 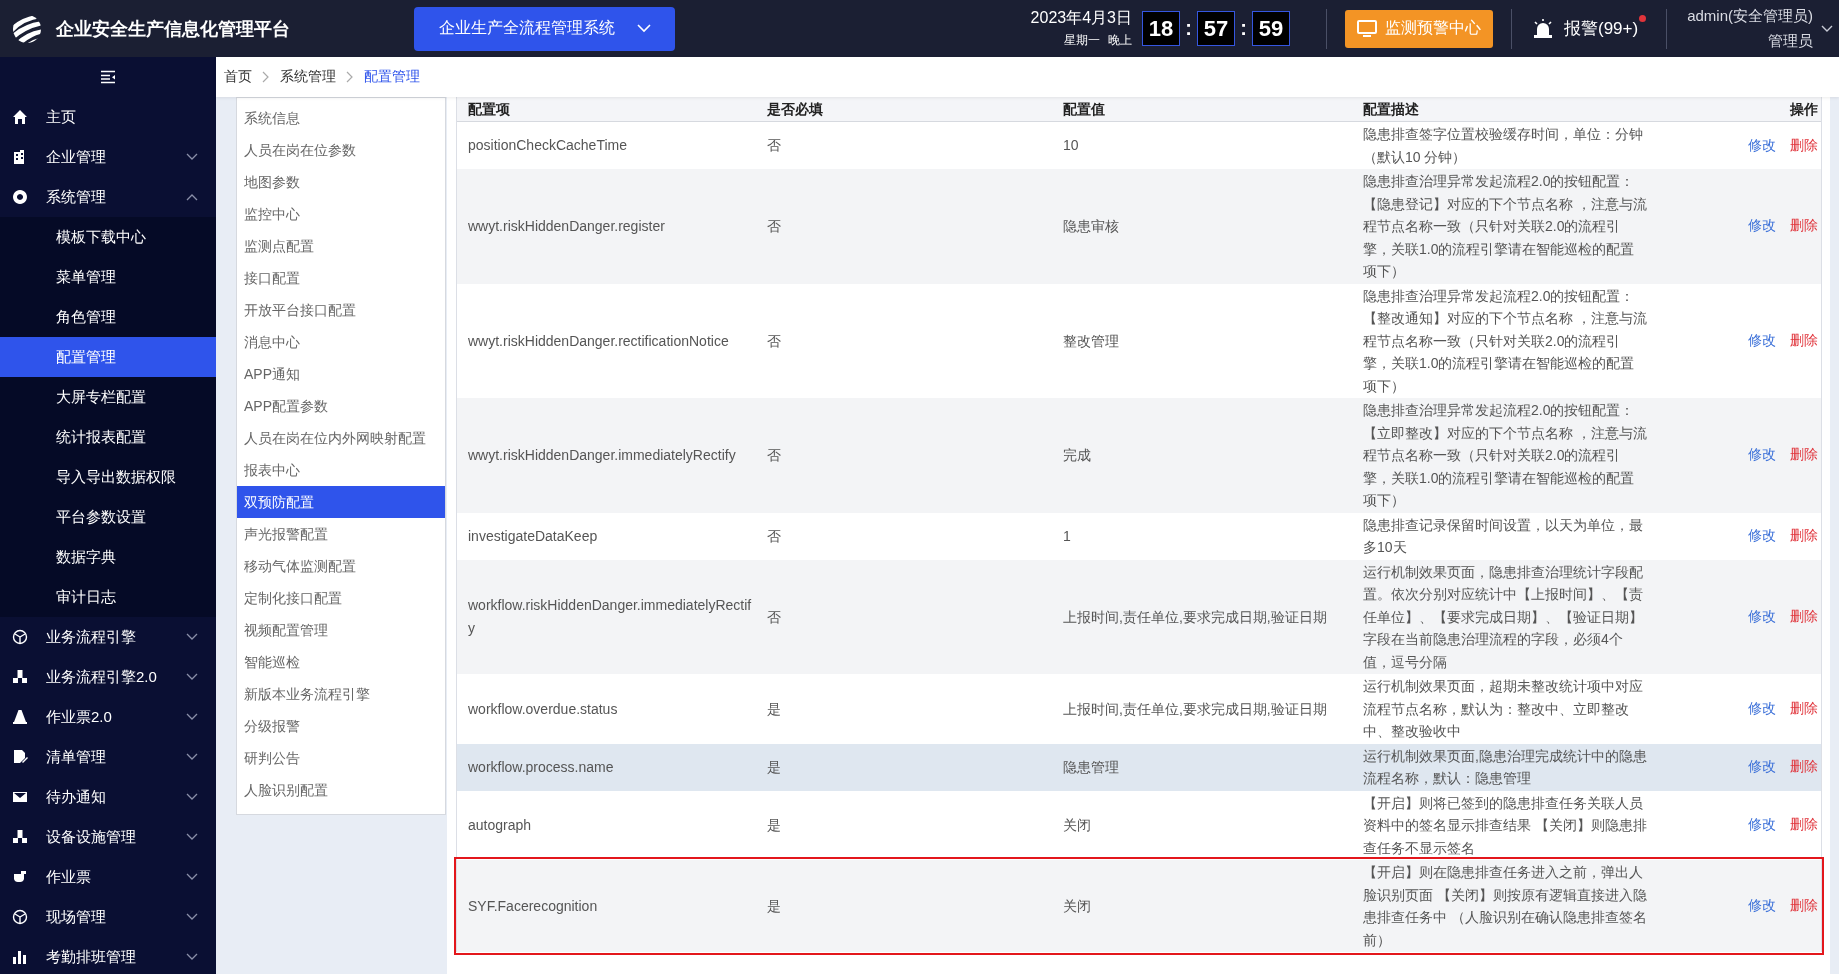 What do you see at coordinates (27, 28) in the screenshot?
I see `logo-icon` at bounding box center [27, 28].